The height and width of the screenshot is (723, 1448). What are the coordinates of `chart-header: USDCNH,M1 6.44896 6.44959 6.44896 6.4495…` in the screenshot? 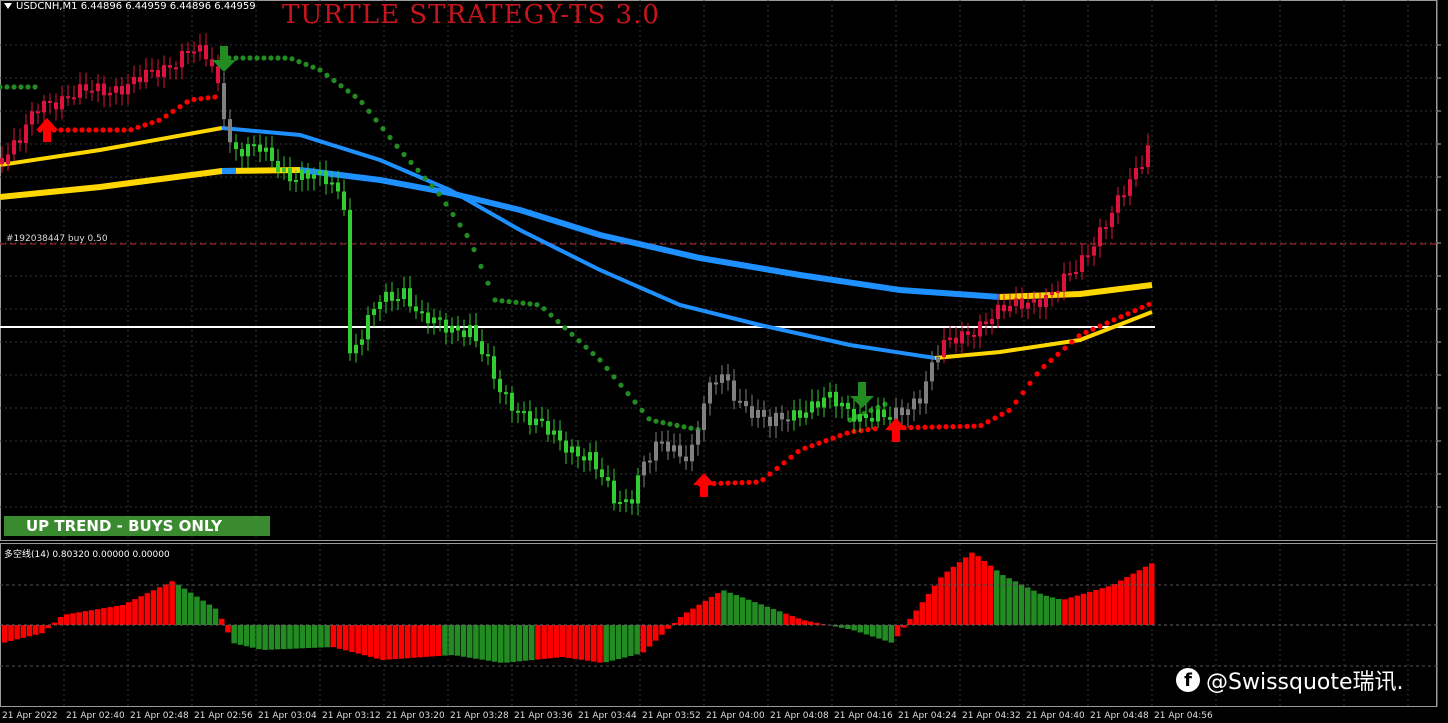 It's located at (130, 6).